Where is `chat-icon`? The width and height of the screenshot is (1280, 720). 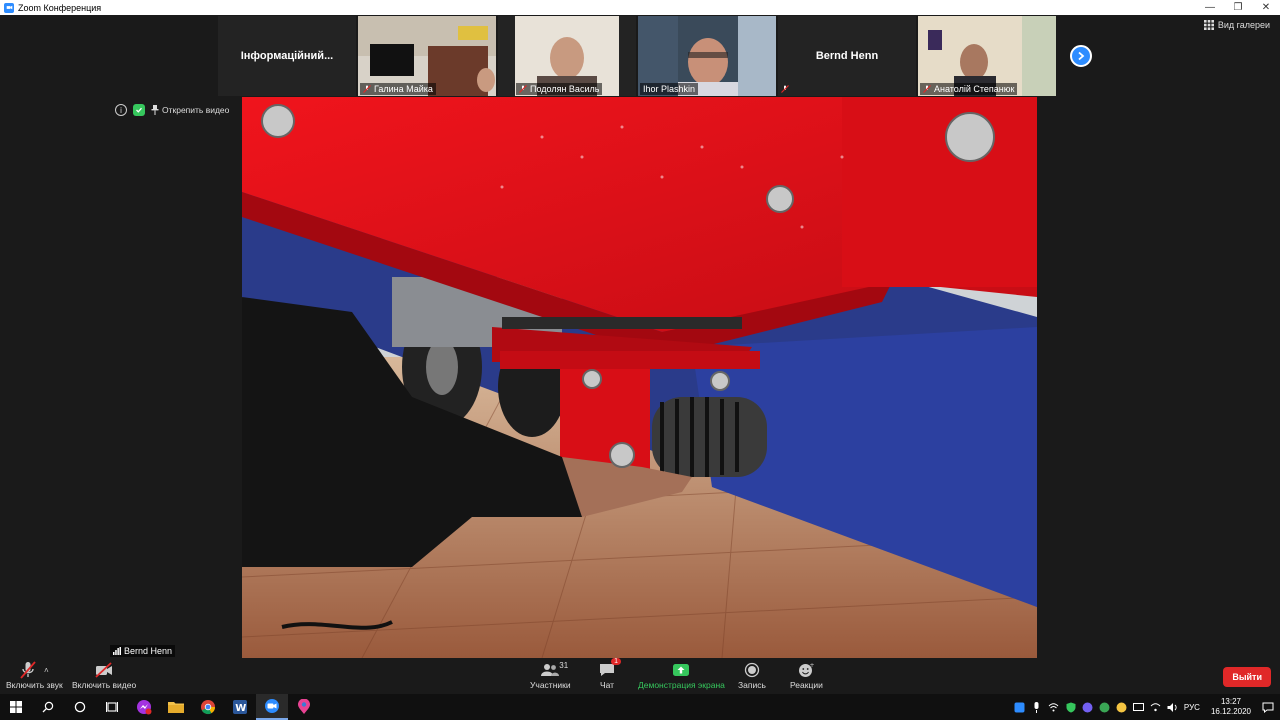 chat-icon is located at coordinates (607, 670).